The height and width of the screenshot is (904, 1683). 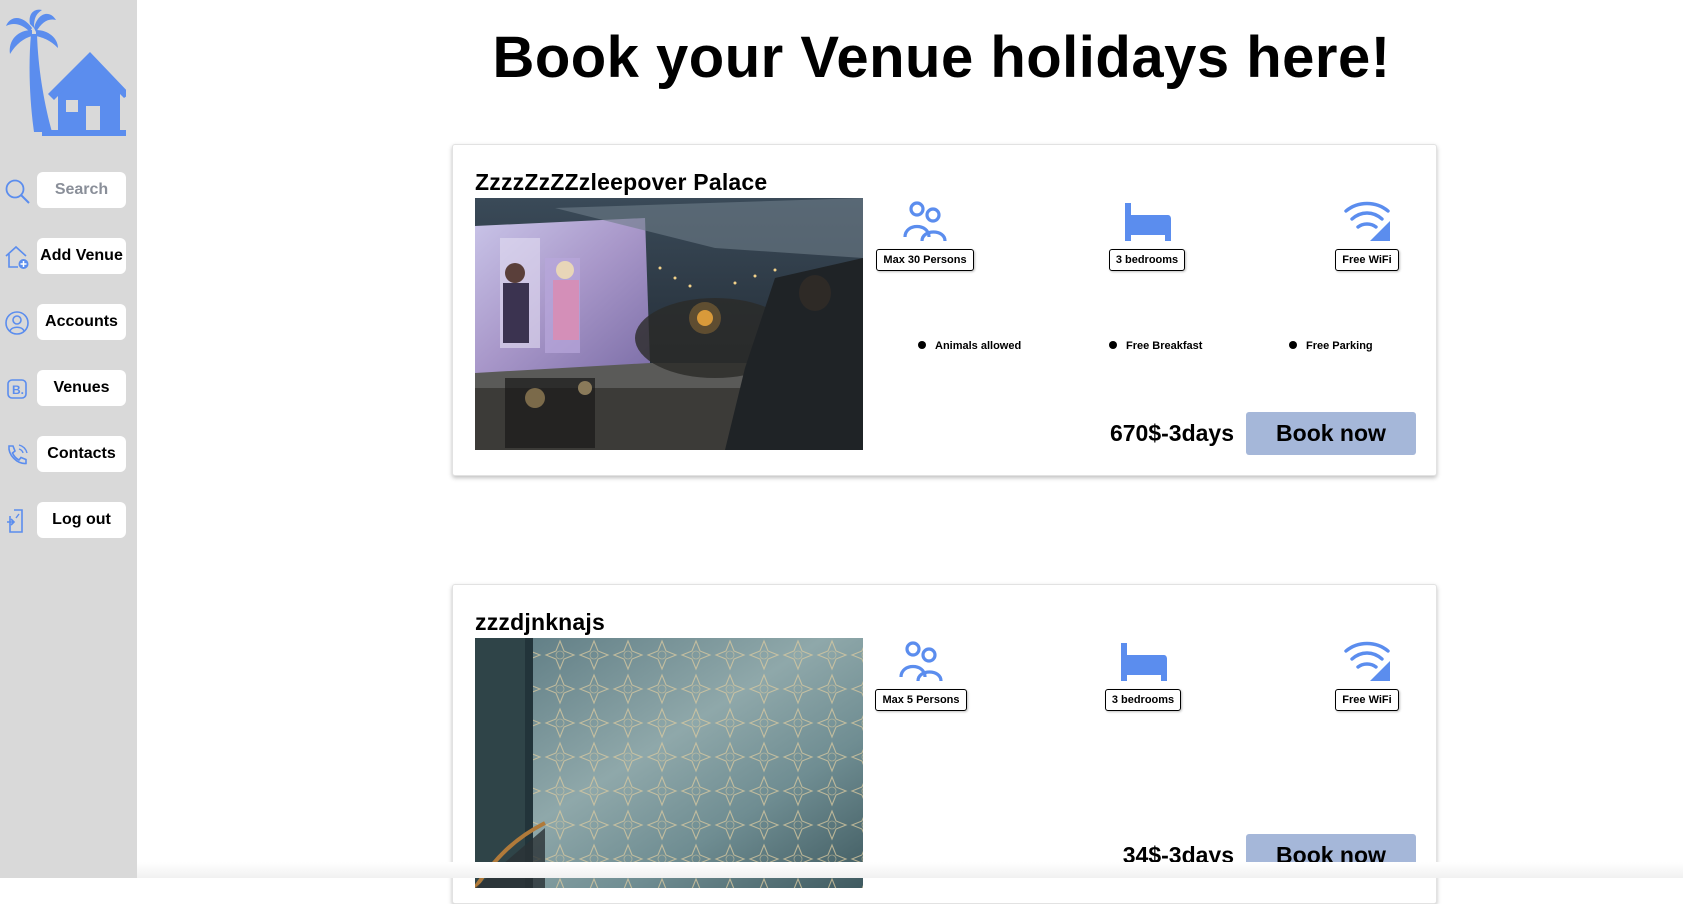 I want to click on logout-button: Log out, so click(x=81, y=520).